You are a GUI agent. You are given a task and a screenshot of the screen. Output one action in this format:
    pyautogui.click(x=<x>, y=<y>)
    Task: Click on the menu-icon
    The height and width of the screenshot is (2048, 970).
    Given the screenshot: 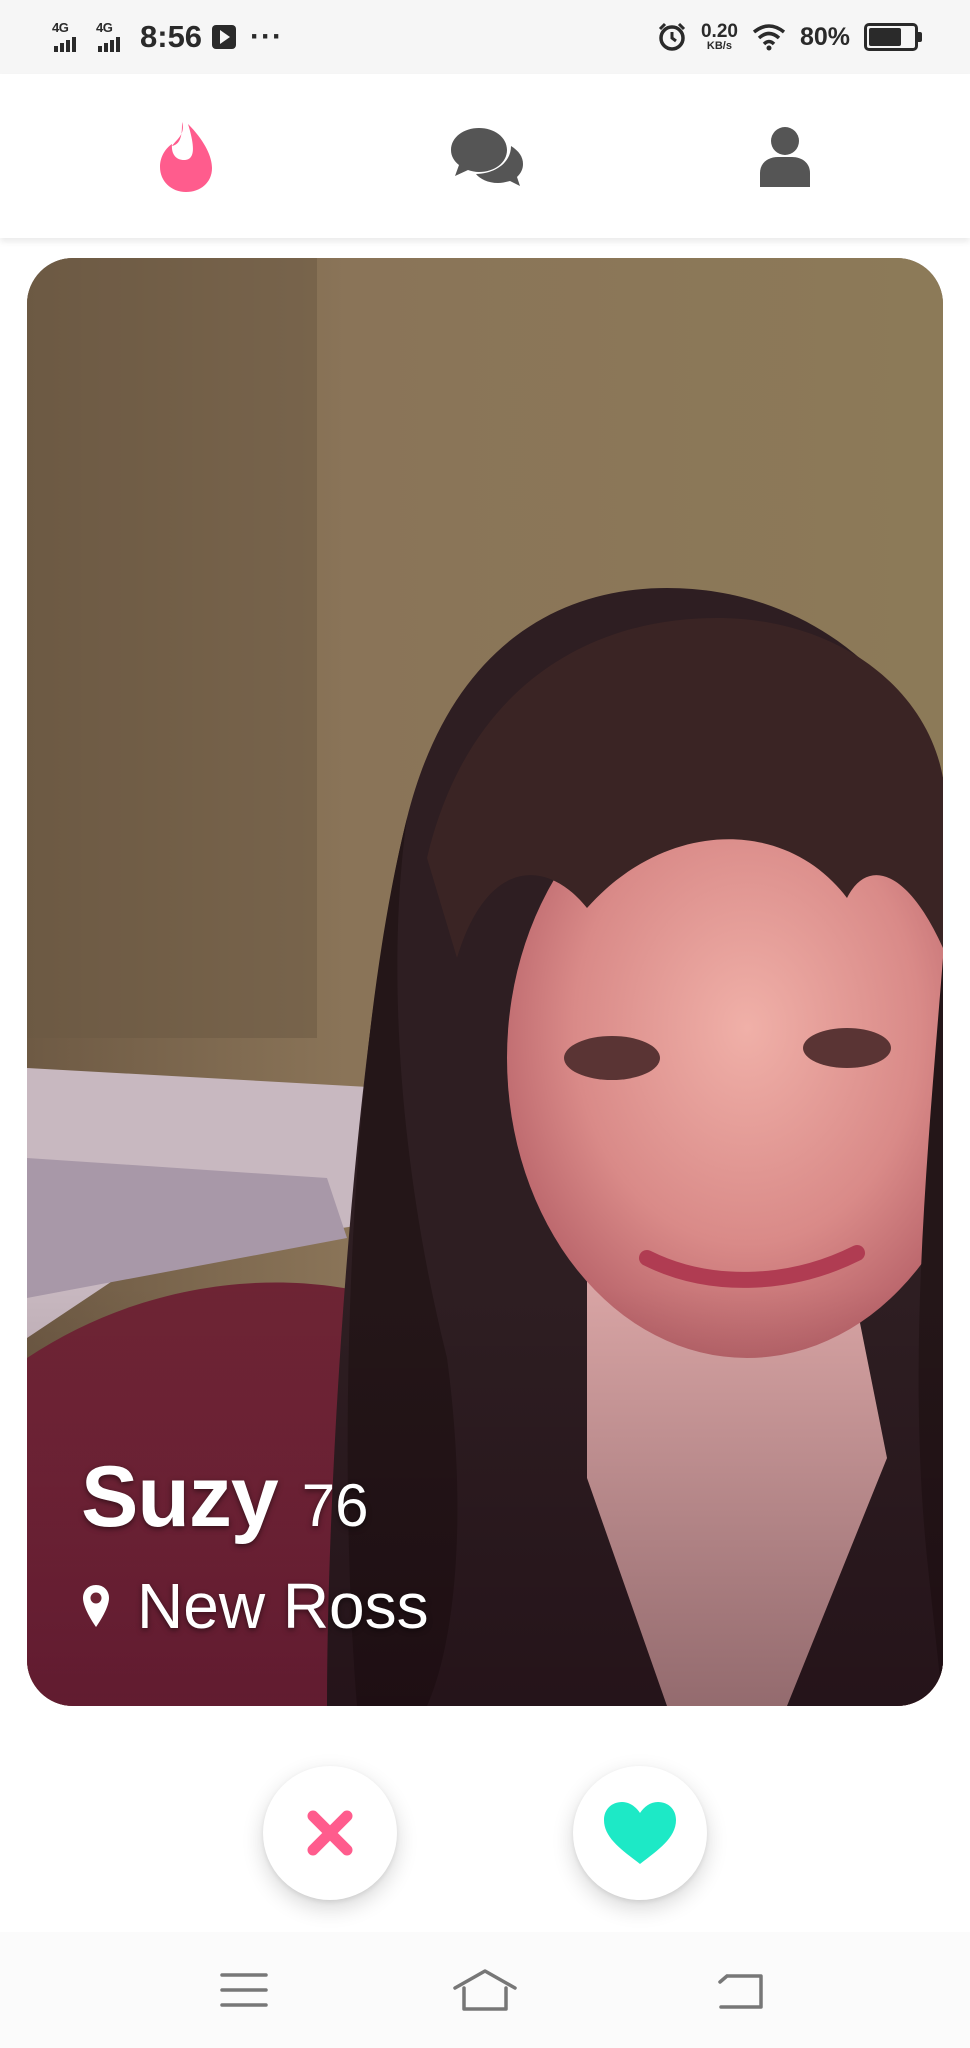 What is the action you would take?
    pyautogui.click(x=244, y=1990)
    